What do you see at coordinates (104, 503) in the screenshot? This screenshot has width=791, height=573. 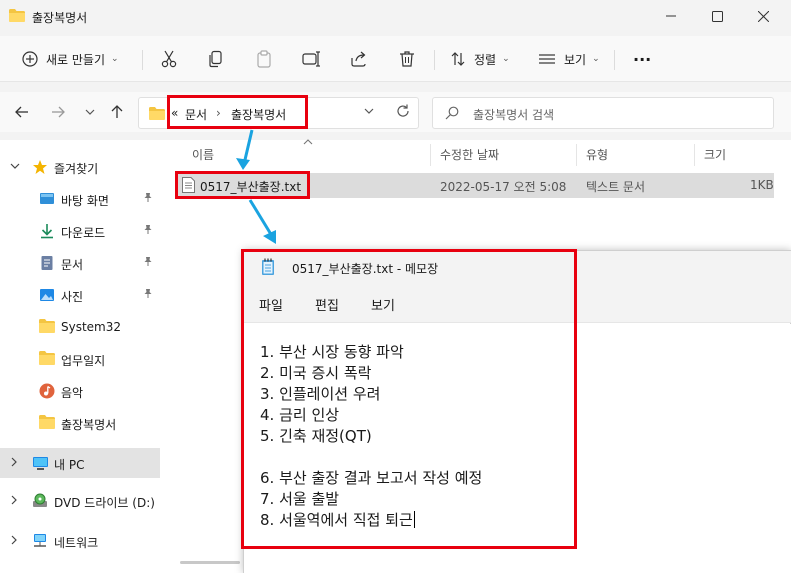 I see `sidebar-item-label: DVD 드라이브 (D:)` at bounding box center [104, 503].